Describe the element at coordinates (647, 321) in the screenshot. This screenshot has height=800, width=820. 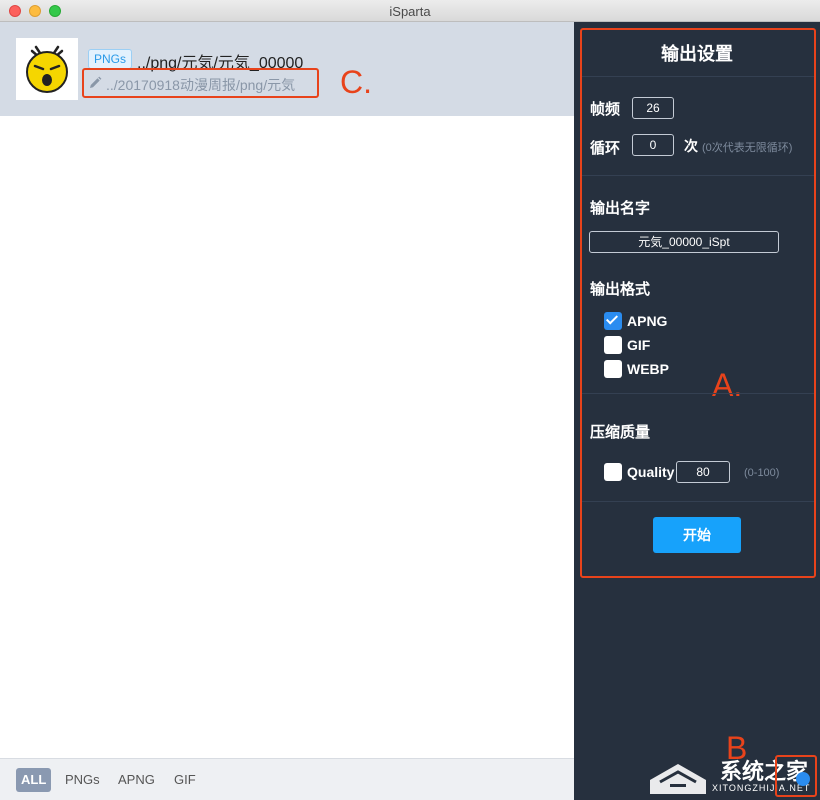
I see `apng-label: APNG` at that location.